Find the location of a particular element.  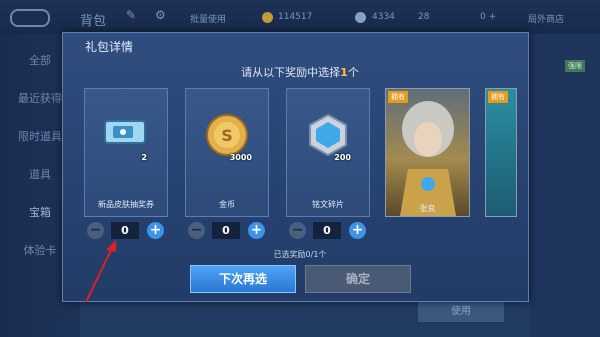

ticket-icon is located at coordinates (125, 132).